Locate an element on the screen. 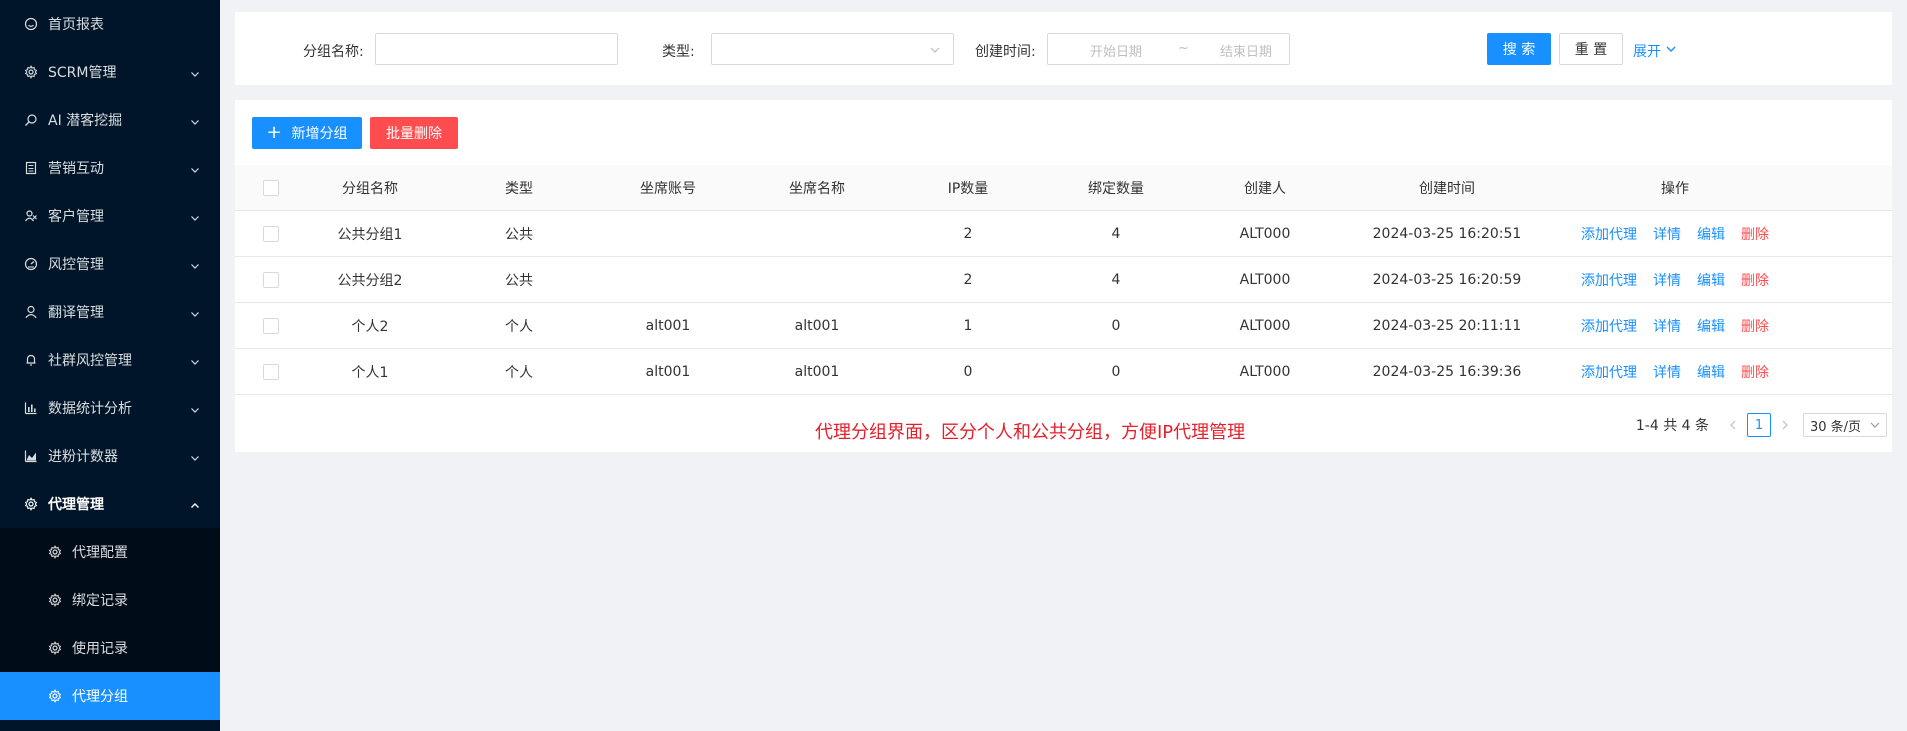  page-number: 1 is located at coordinates (1759, 425).